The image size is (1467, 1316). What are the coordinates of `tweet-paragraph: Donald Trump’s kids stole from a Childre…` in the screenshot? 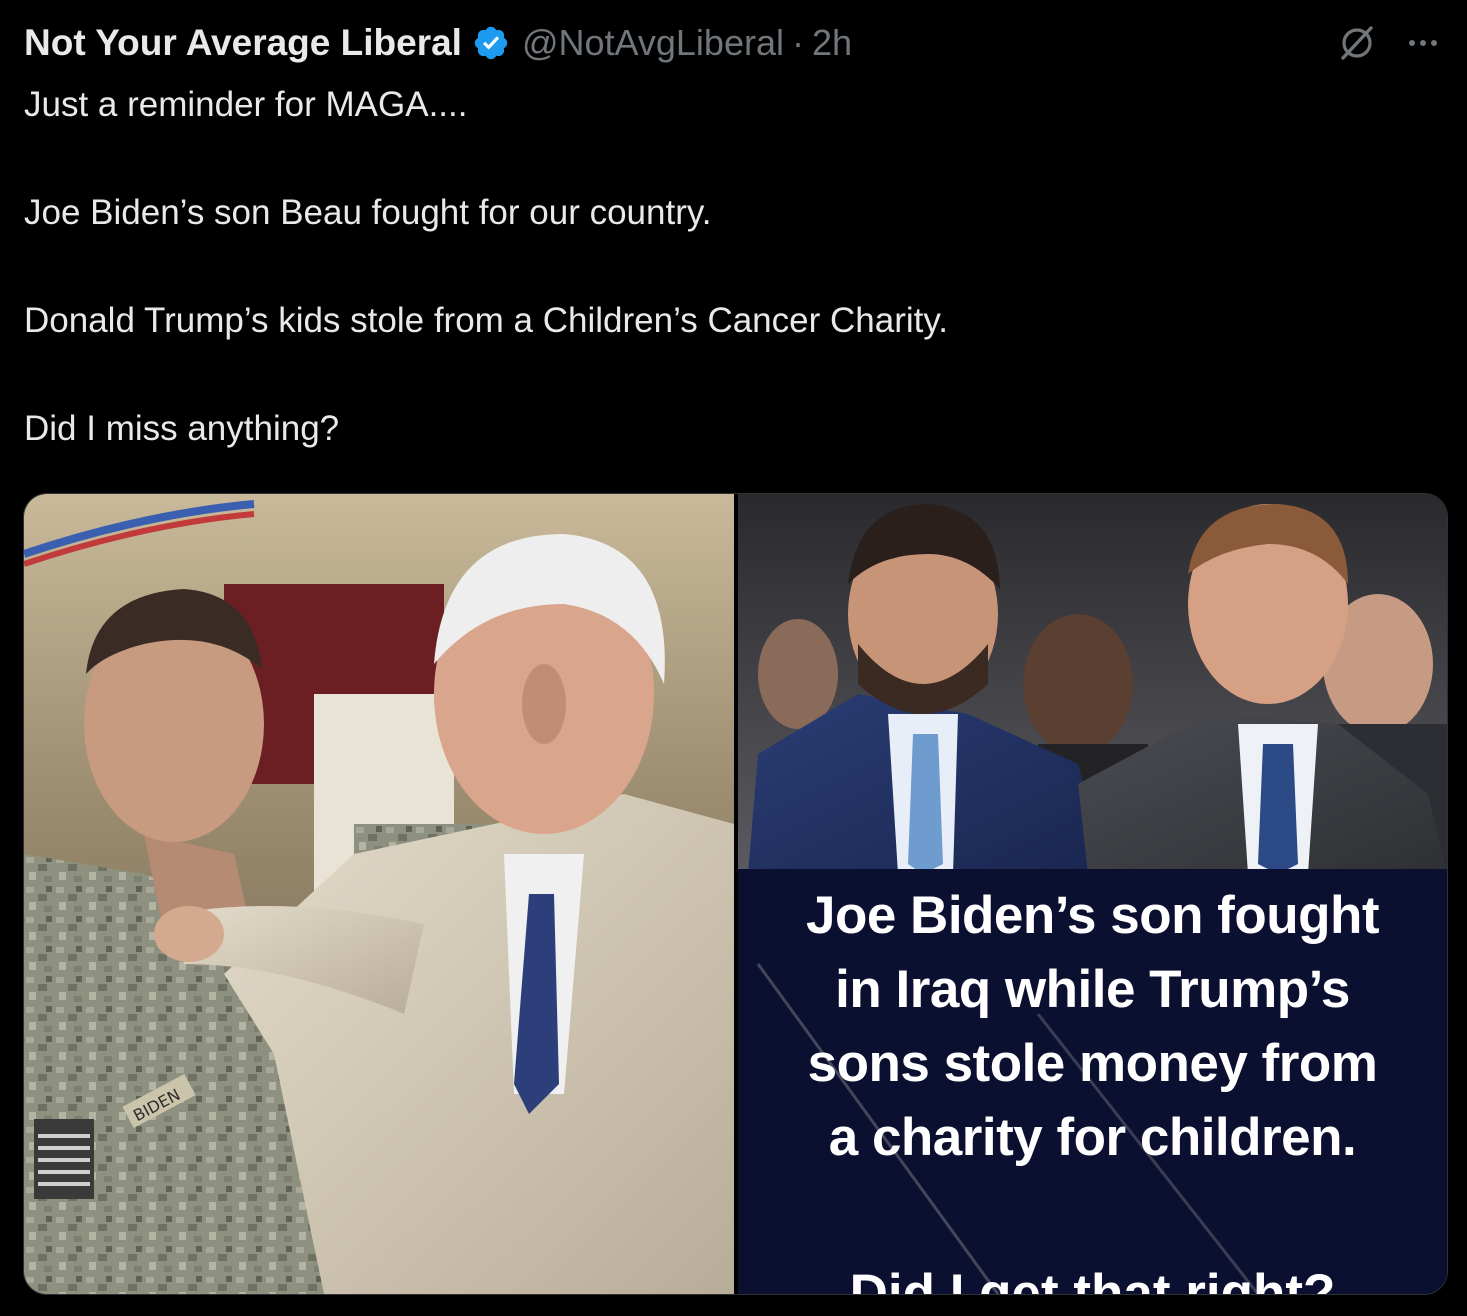 It's located at (486, 320).